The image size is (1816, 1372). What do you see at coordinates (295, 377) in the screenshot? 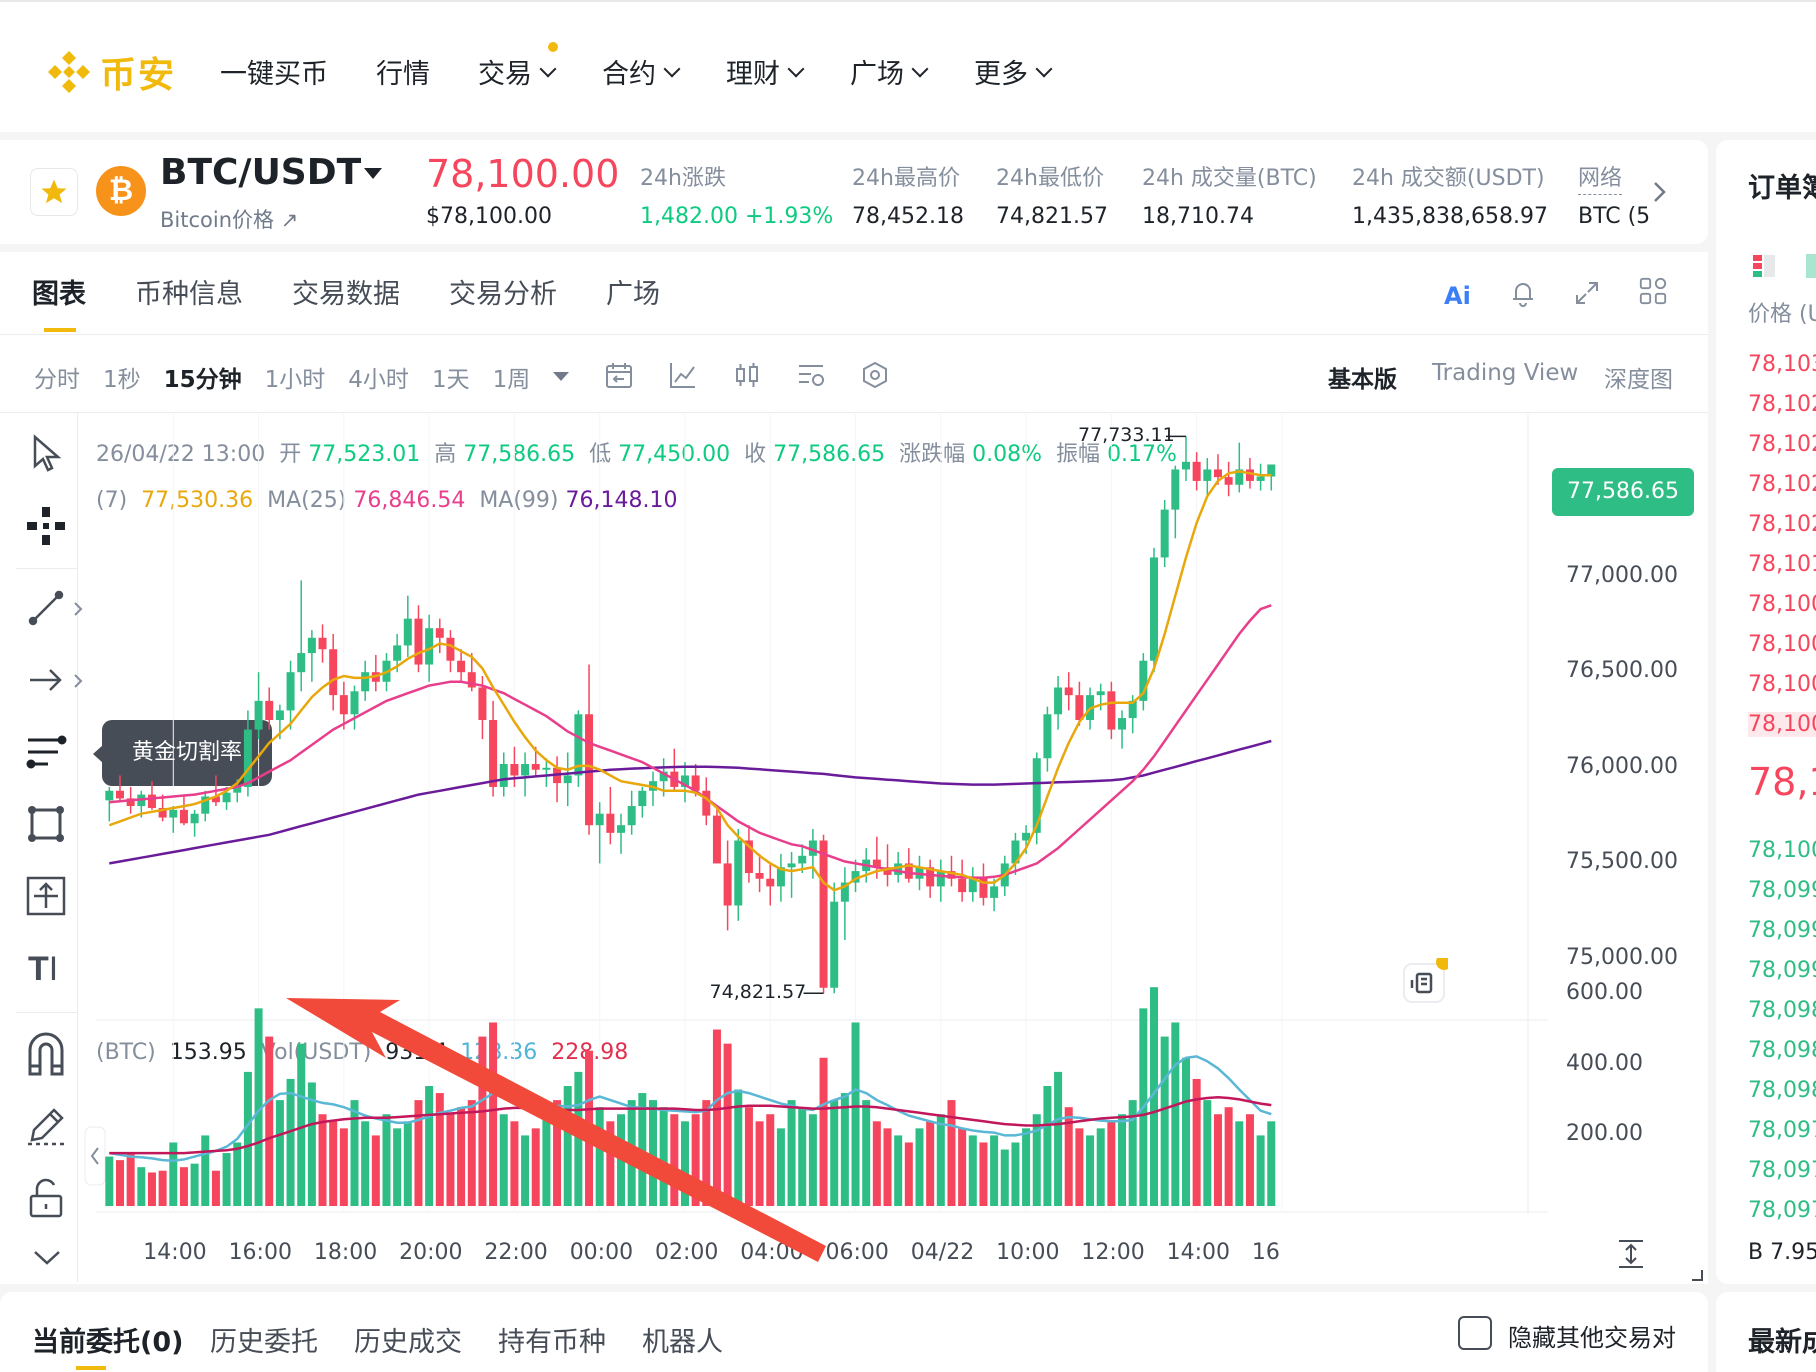
I see `interval-option: 1小时` at bounding box center [295, 377].